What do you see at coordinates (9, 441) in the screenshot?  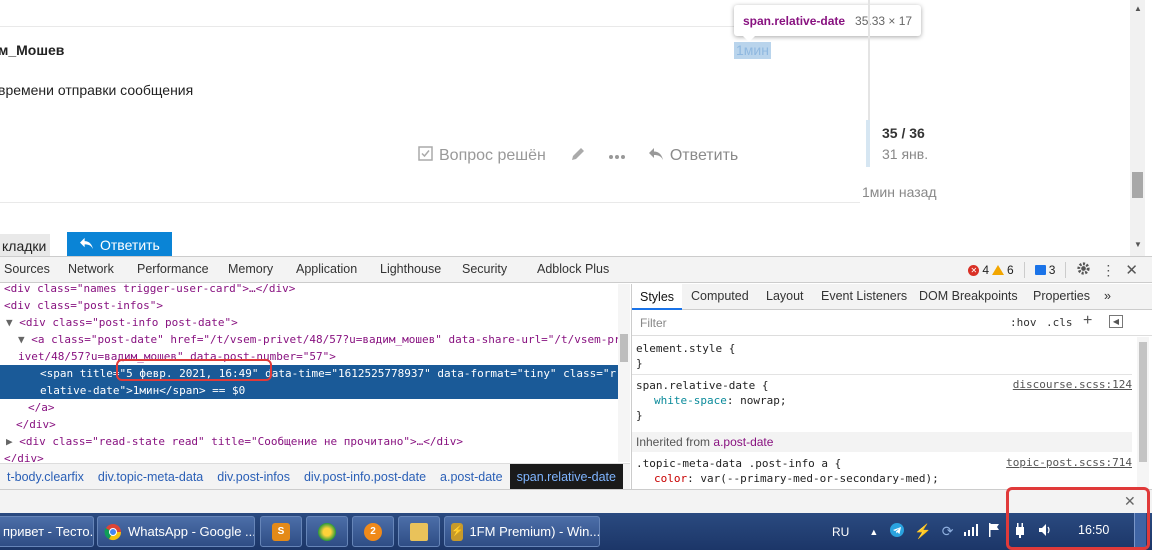 I see `expand-arrow-icon: ▶` at bounding box center [9, 441].